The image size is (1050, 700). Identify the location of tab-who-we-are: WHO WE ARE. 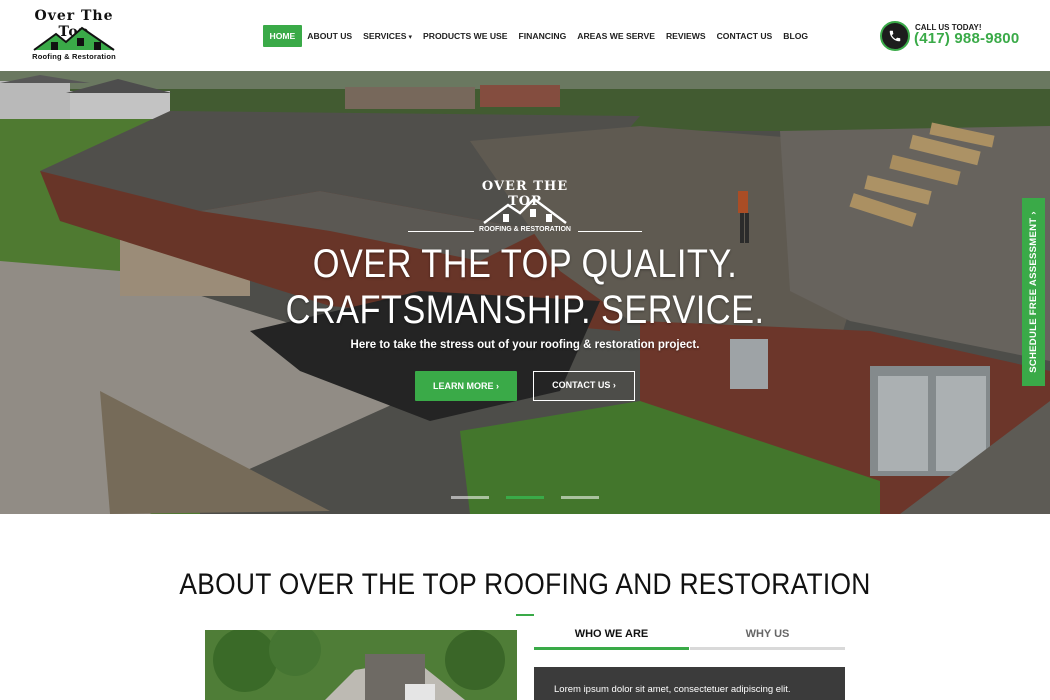
(611, 636).